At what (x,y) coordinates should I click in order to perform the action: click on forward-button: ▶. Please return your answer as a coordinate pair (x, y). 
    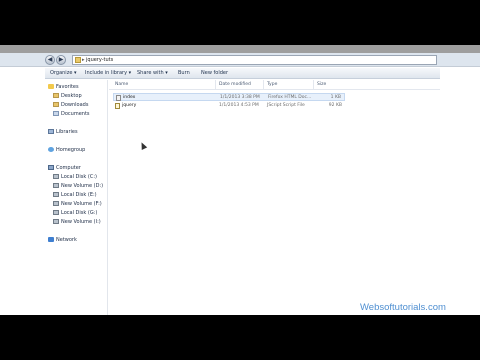
    Looking at the image, I should click on (61, 60).